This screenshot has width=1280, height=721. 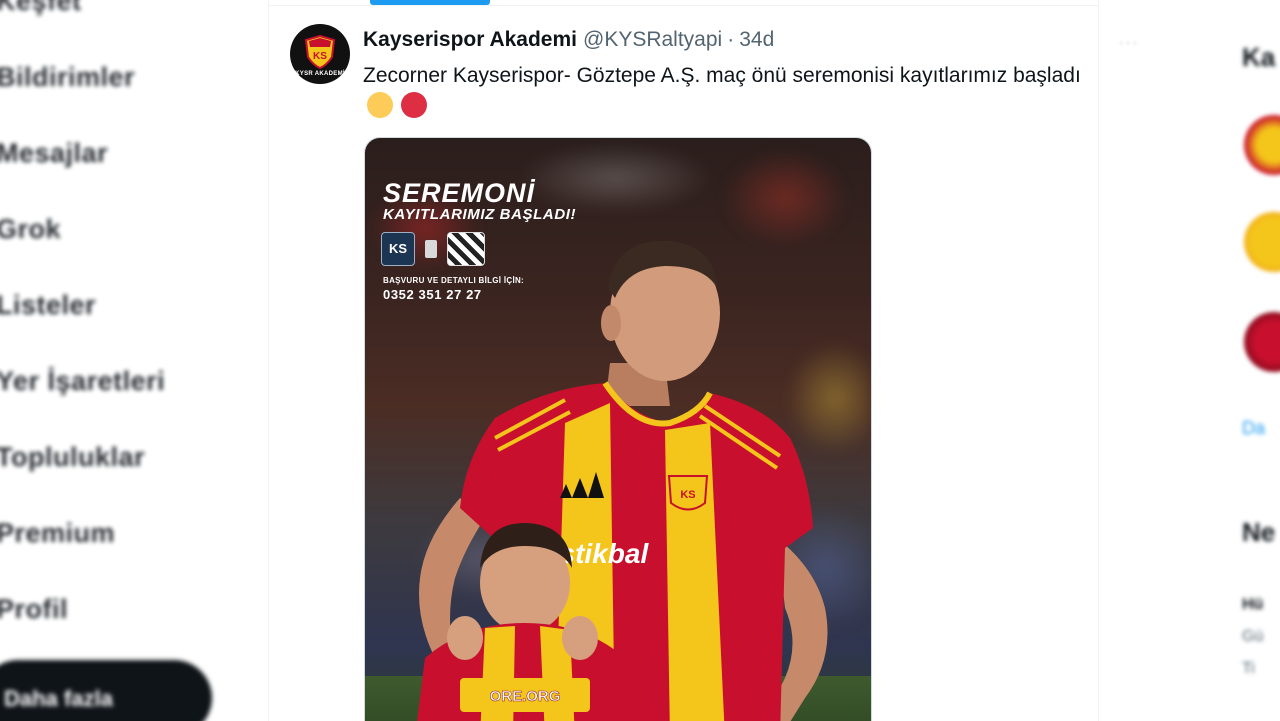 I want to click on trend-item-3: Ti, so click(x=1248, y=669).